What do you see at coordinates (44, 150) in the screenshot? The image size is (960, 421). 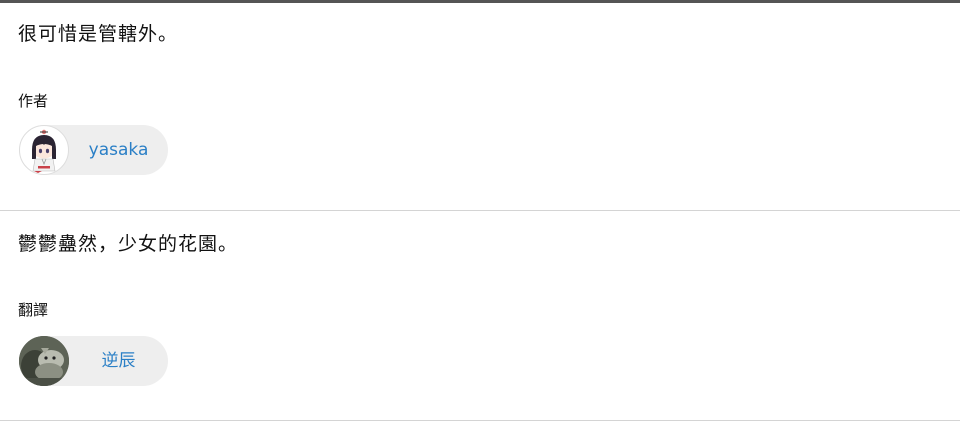 I see `anime-girl-avatar-icon` at bounding box center [44, 150].